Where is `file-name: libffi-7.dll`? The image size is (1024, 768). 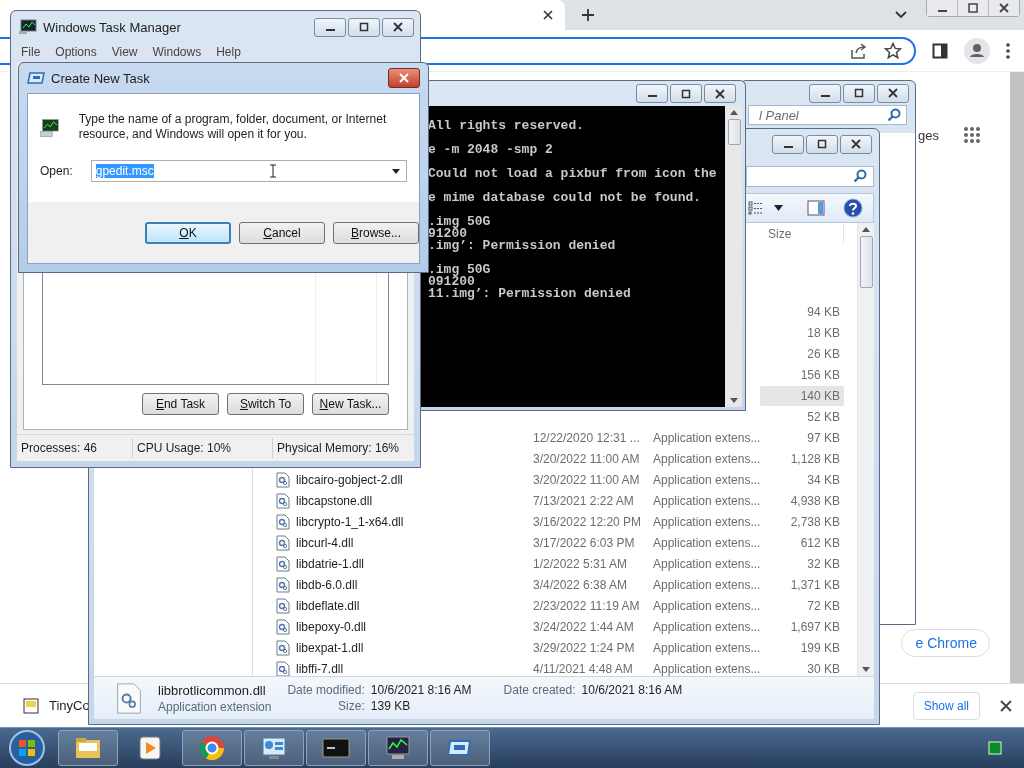 file-name: libffi-7.dll is located at coordinates (320, 668).